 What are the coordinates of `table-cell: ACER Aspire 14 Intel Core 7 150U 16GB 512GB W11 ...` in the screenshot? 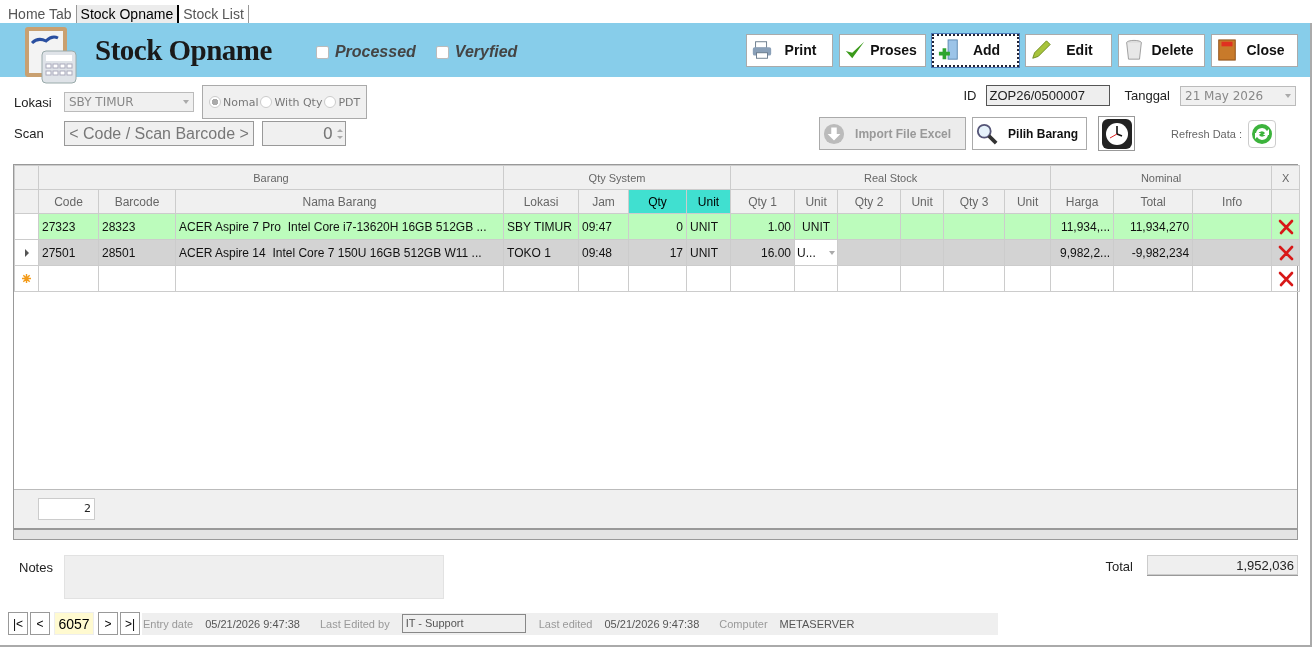 It's located at (330, 252).